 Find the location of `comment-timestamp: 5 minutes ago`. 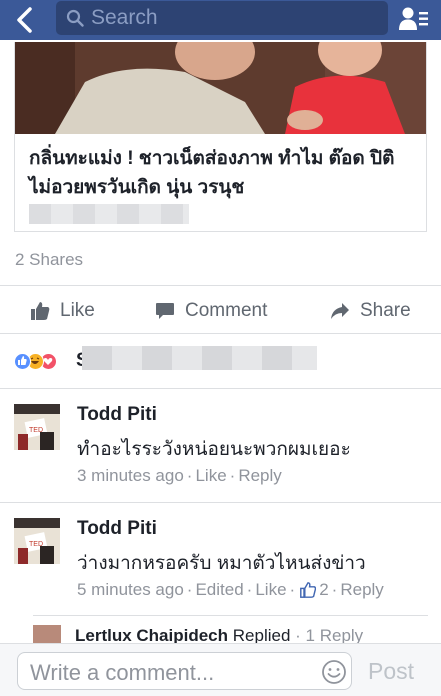

comment-timestamp: 5 minutes ago is located at coordinates (130, 590).